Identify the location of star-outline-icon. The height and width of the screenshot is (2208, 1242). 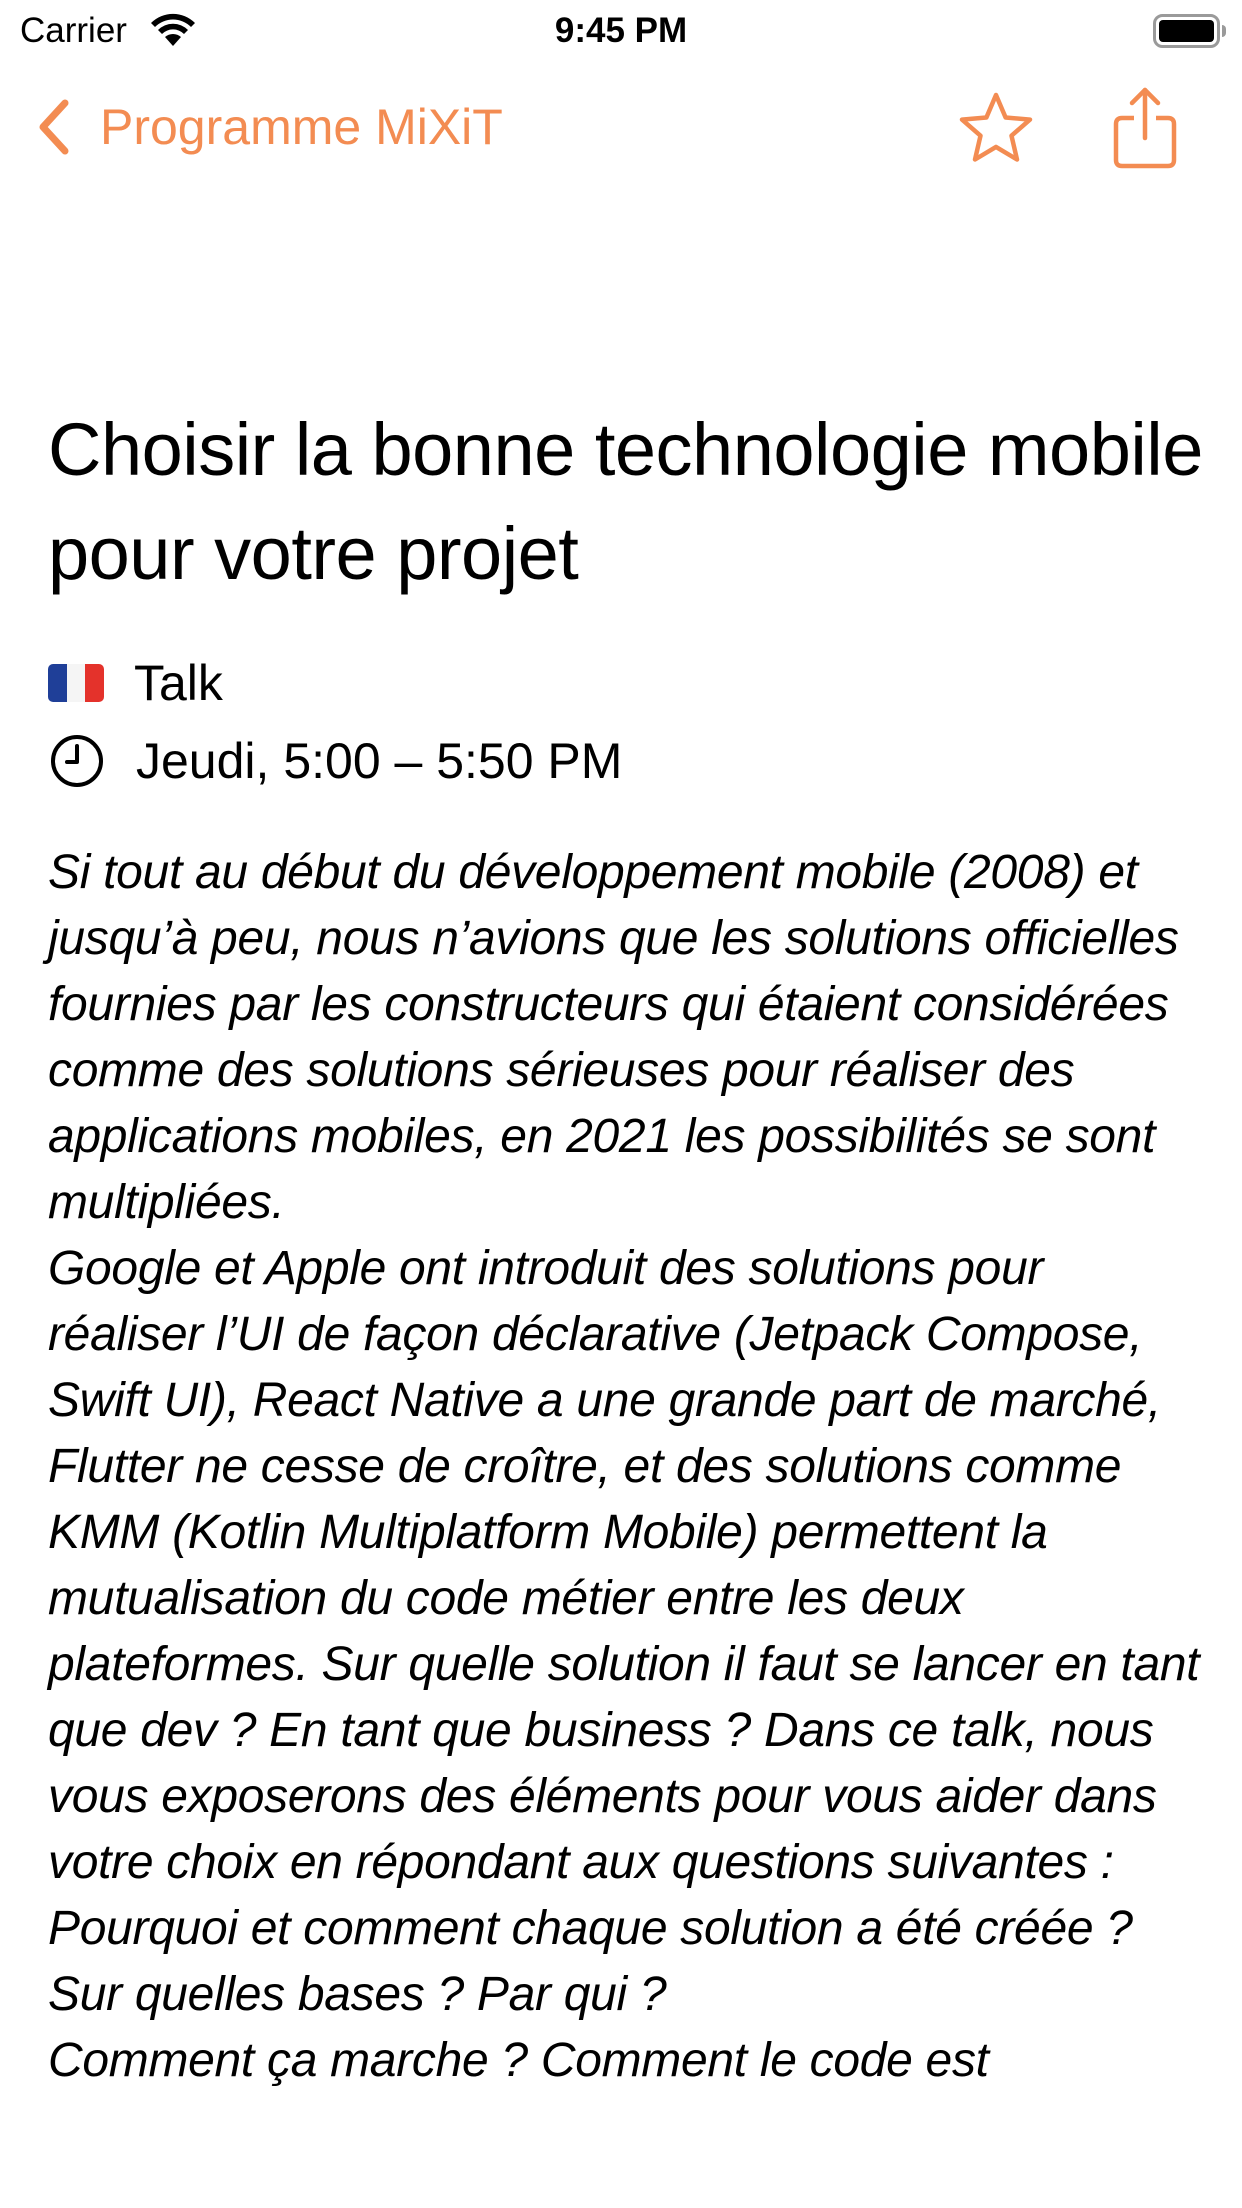
(996, 128).